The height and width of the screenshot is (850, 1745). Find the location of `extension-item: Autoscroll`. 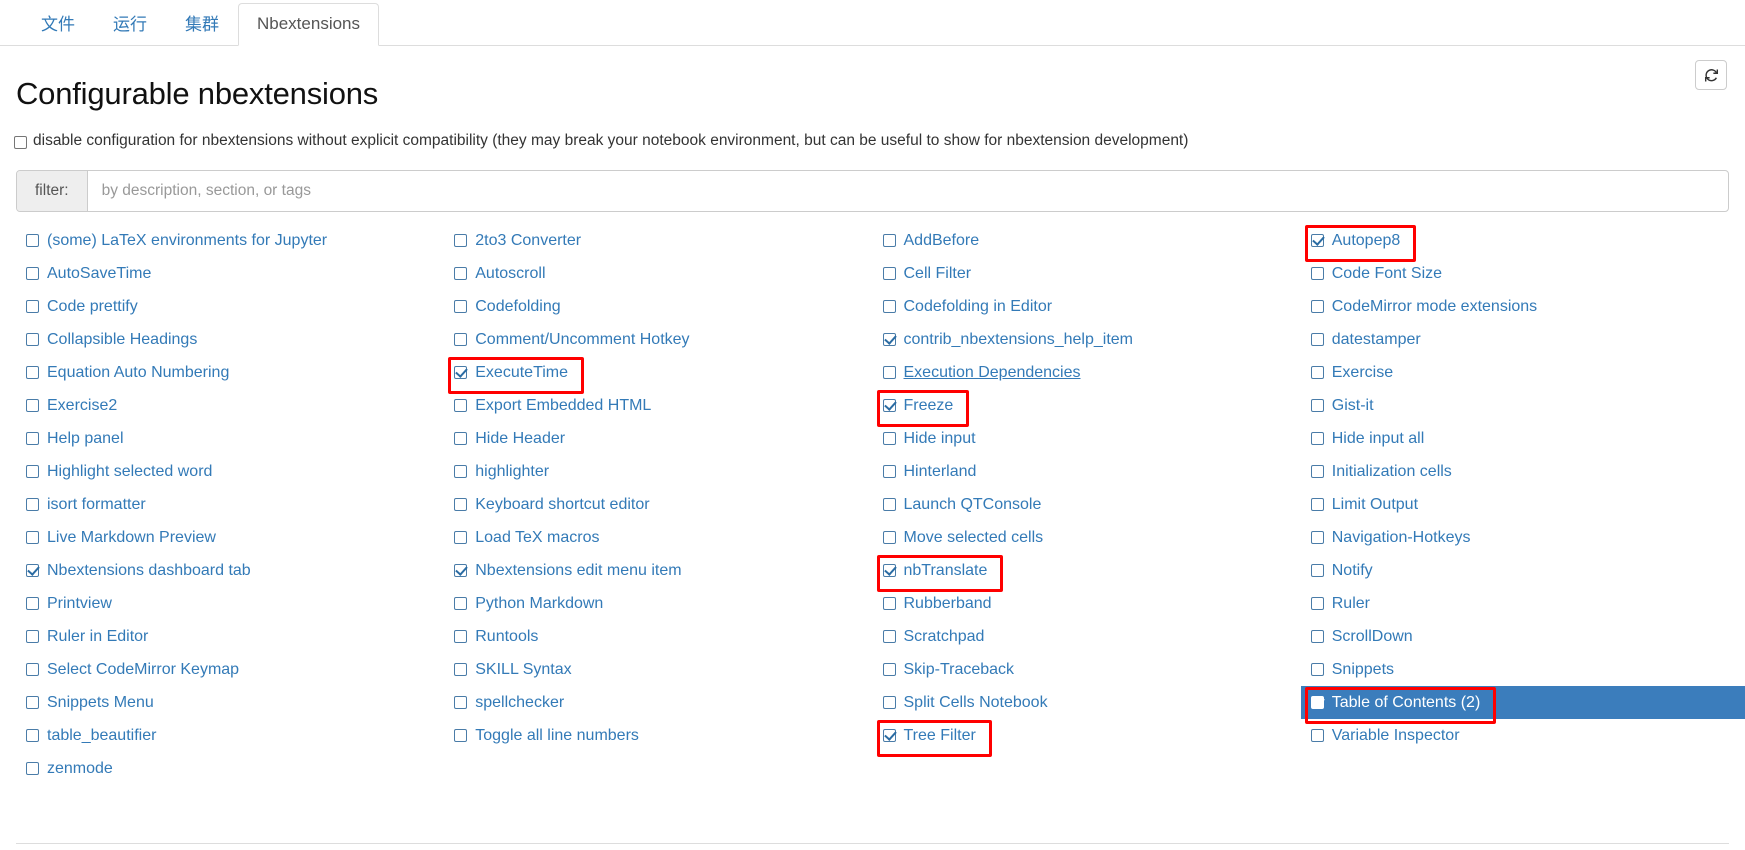

extension-item: Autoscroll is located at coordinates (658, 273).